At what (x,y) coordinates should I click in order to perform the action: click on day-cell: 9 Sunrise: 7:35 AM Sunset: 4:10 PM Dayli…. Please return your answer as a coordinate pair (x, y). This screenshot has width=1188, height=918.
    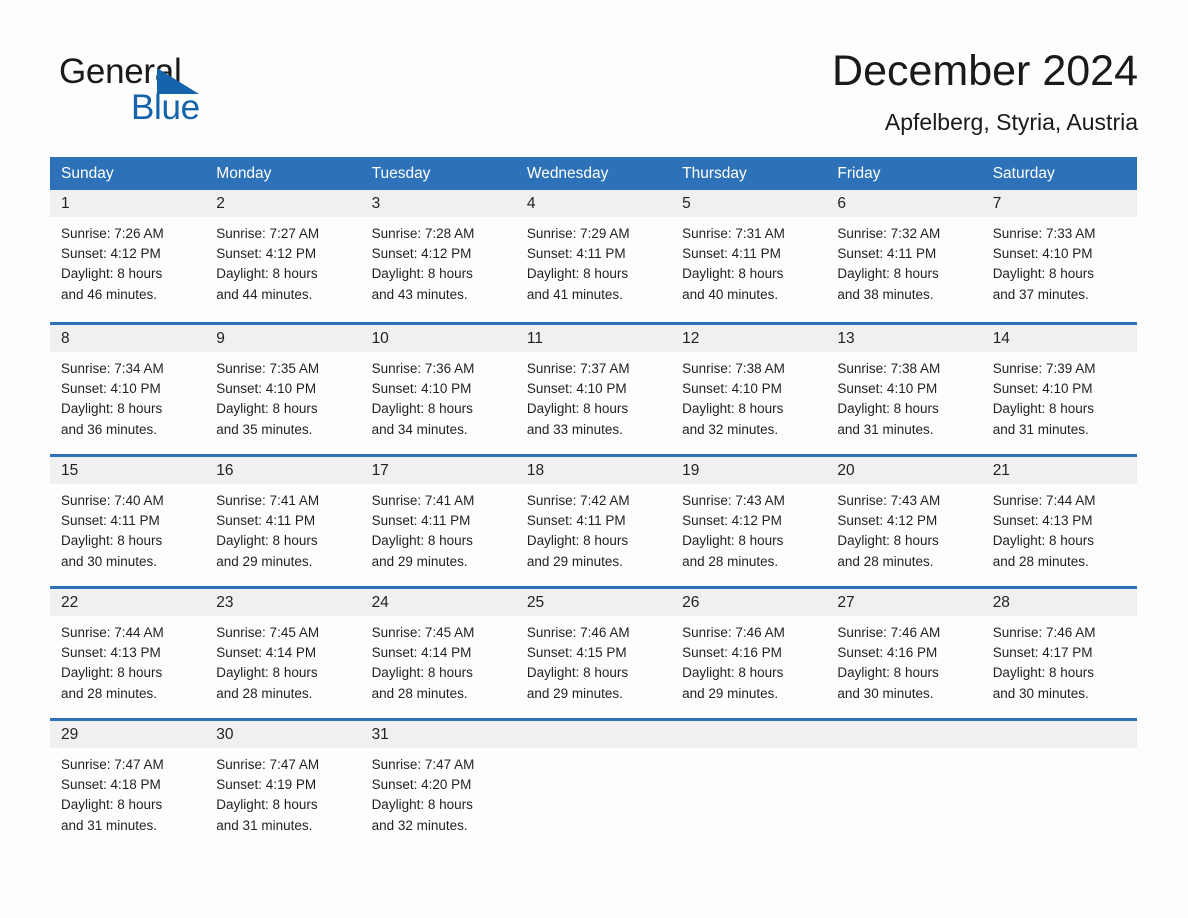
    Looking at the image, I should click on (283, 389).